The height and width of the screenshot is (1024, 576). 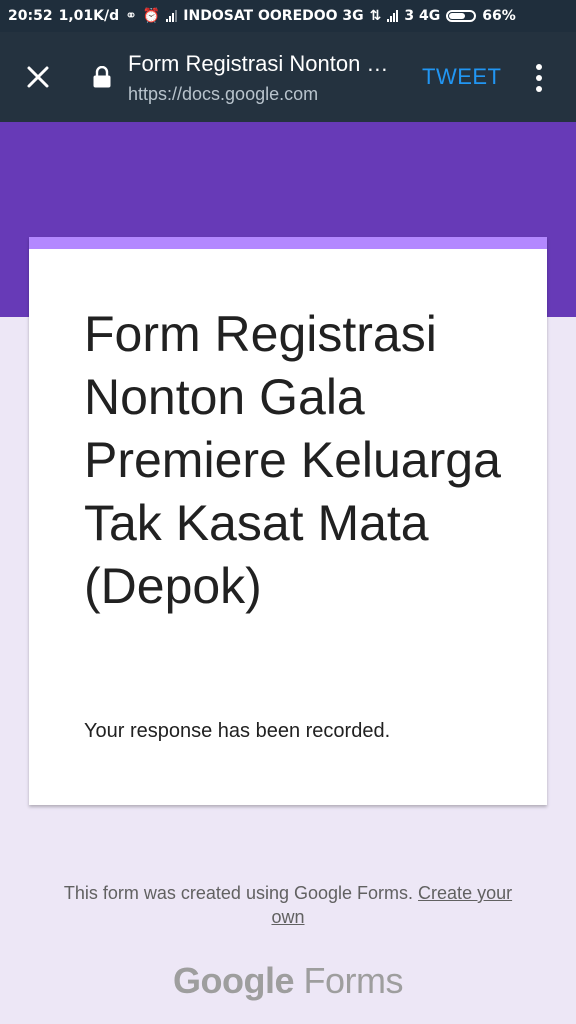 What do you see at coordinates (89, 16) in the screenshot?
I see `status-network-speed: 1,01K/d` at bounding box center [89, 16].